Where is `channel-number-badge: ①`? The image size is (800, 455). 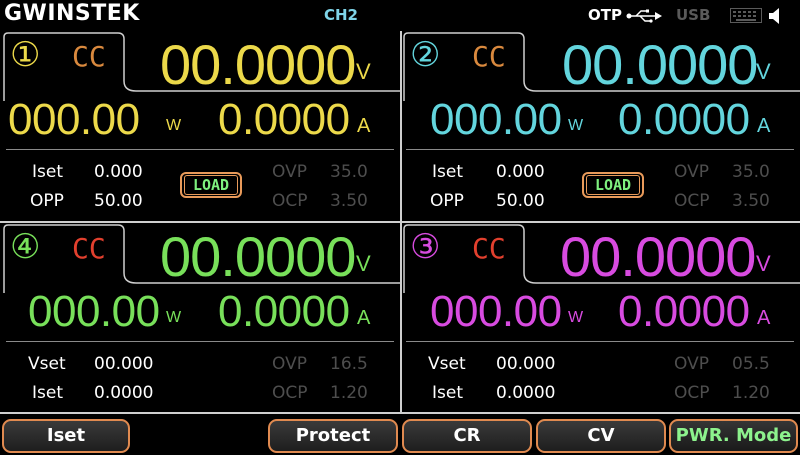
channel-number-badge: ① is located at coordinates (25, 55).